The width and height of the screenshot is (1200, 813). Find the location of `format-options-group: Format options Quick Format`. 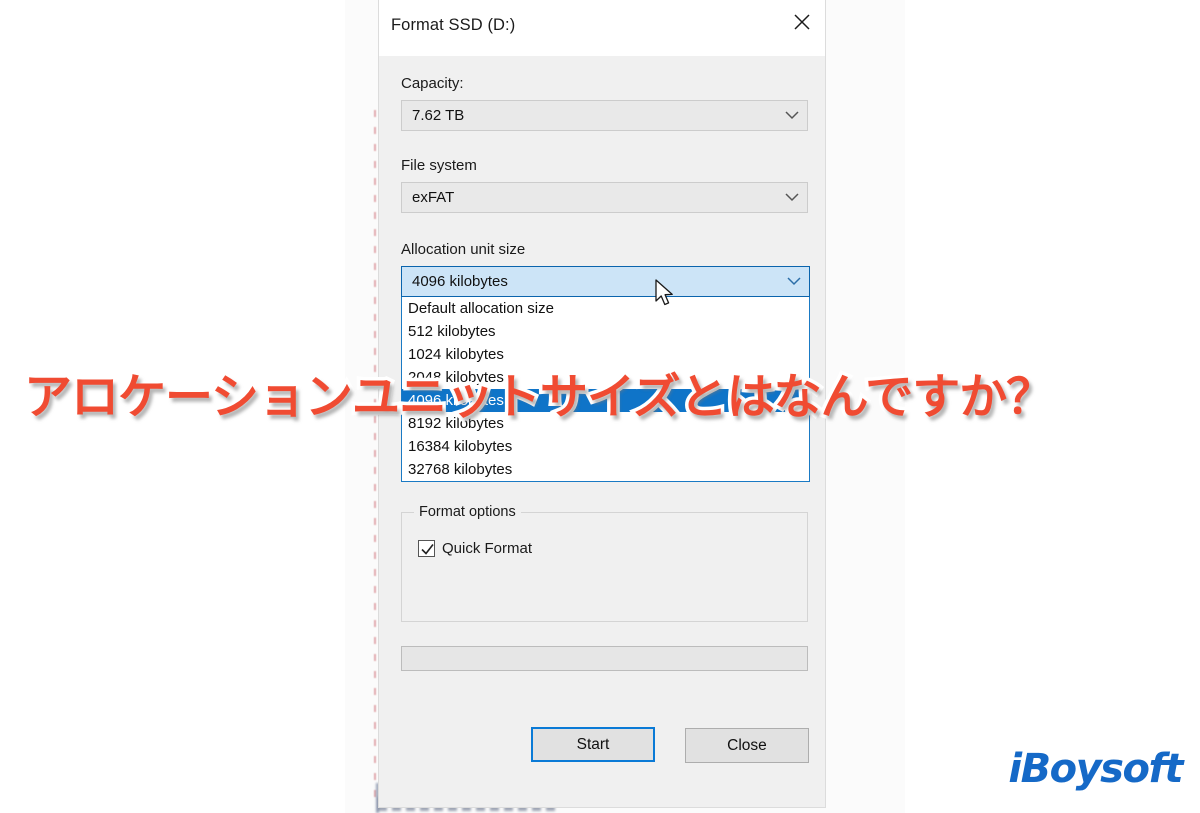

format-options-group: Format options Quick Format is located at coordinates (604, 563).